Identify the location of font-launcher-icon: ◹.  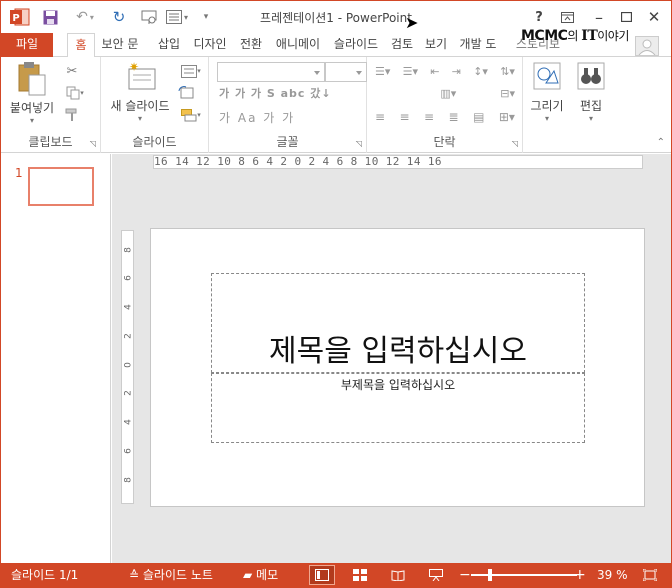
(359, 143).